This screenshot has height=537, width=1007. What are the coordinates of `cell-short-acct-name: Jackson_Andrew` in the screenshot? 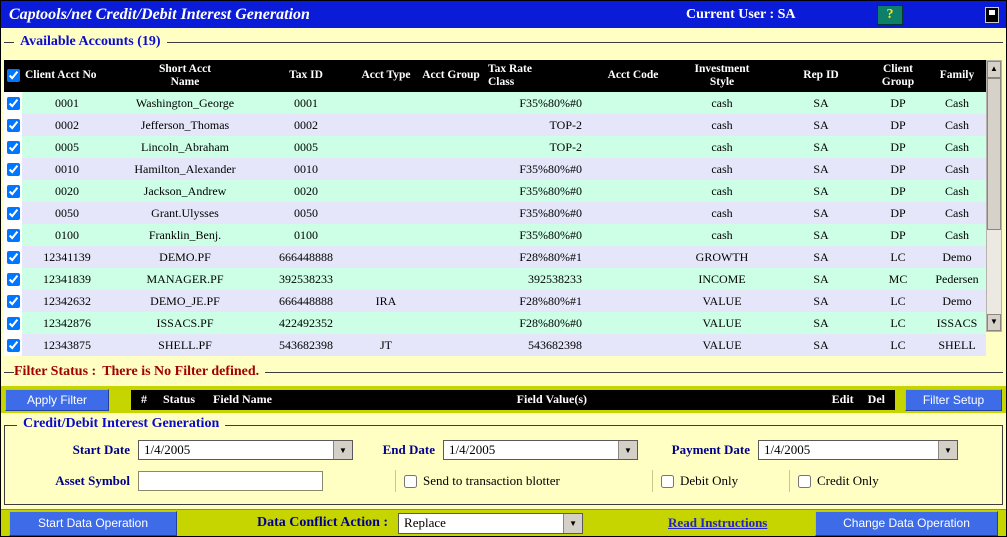 It's located at (185, 190).